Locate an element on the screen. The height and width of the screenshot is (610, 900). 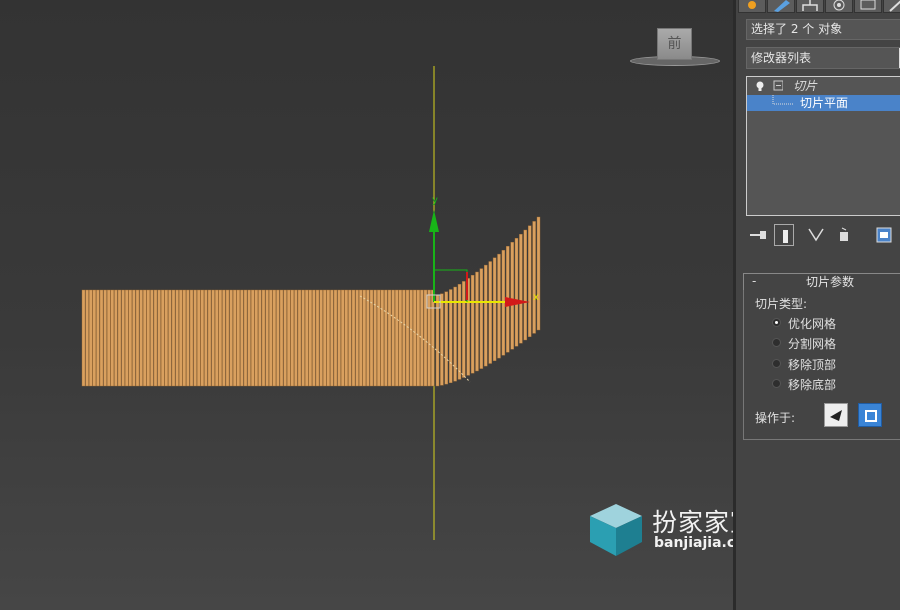
stack-item-slice-plane: 切片平面 is located at coordinates (823, 103).